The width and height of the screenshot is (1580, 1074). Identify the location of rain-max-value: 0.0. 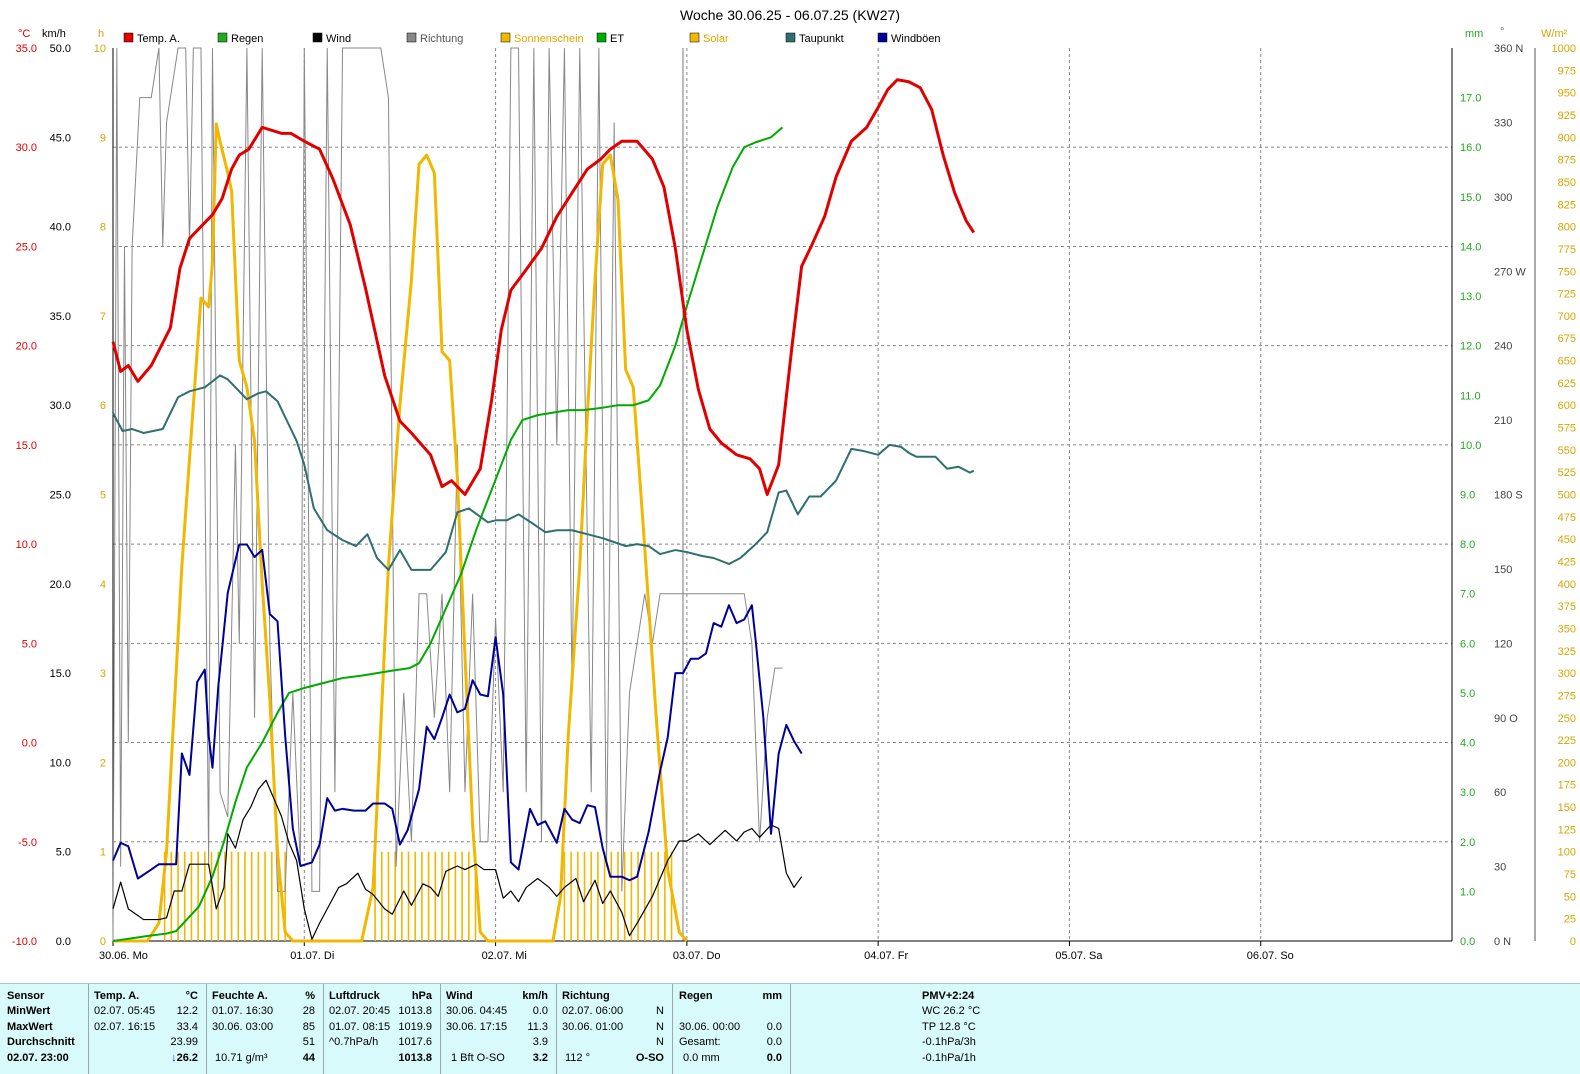
(774, 1027).